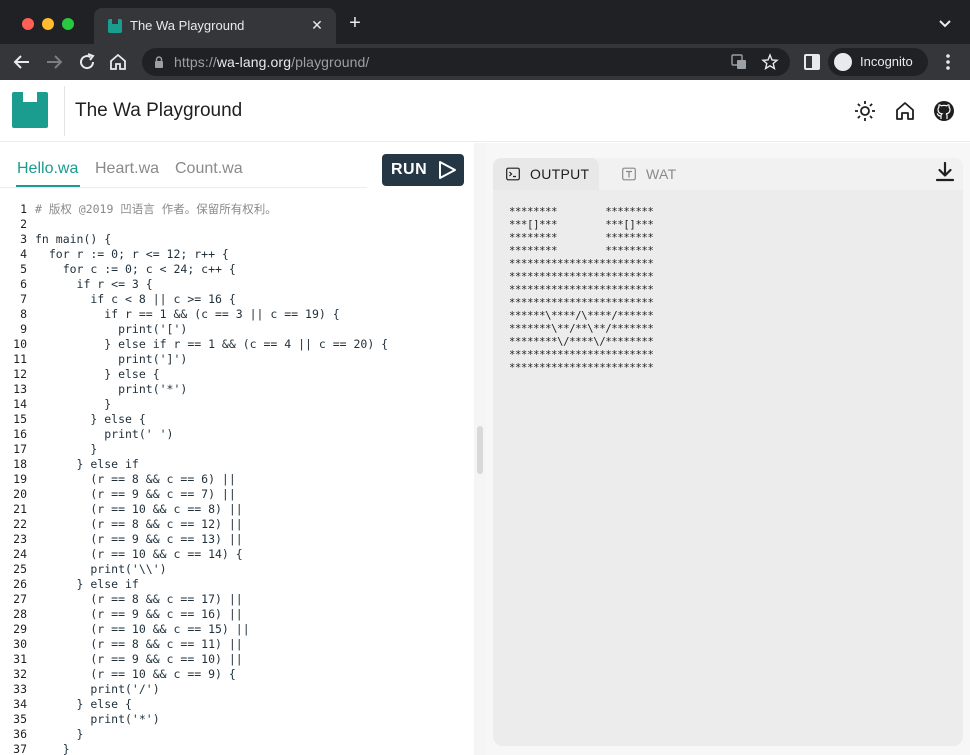 This screenshot has width=970, height=755. Describe the element at coordinates (812, 62) in the screenshot. I see `side-panel-icon` at that location.